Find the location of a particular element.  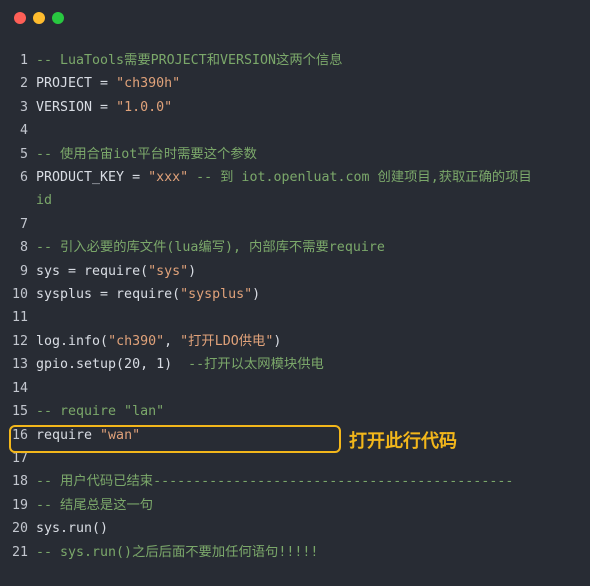

line-number: 2 is located at coordinates (23, 84).